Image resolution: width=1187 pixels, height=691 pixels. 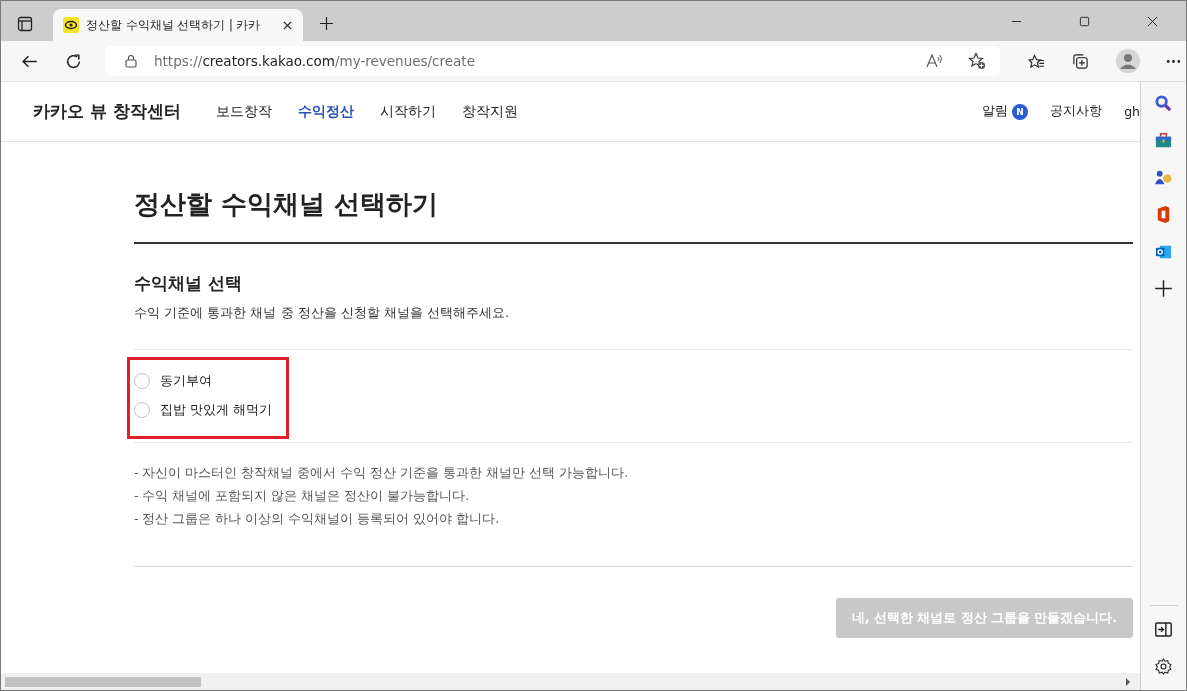 I want to click on alerts-link: 알림, so click(x=995, y=111).